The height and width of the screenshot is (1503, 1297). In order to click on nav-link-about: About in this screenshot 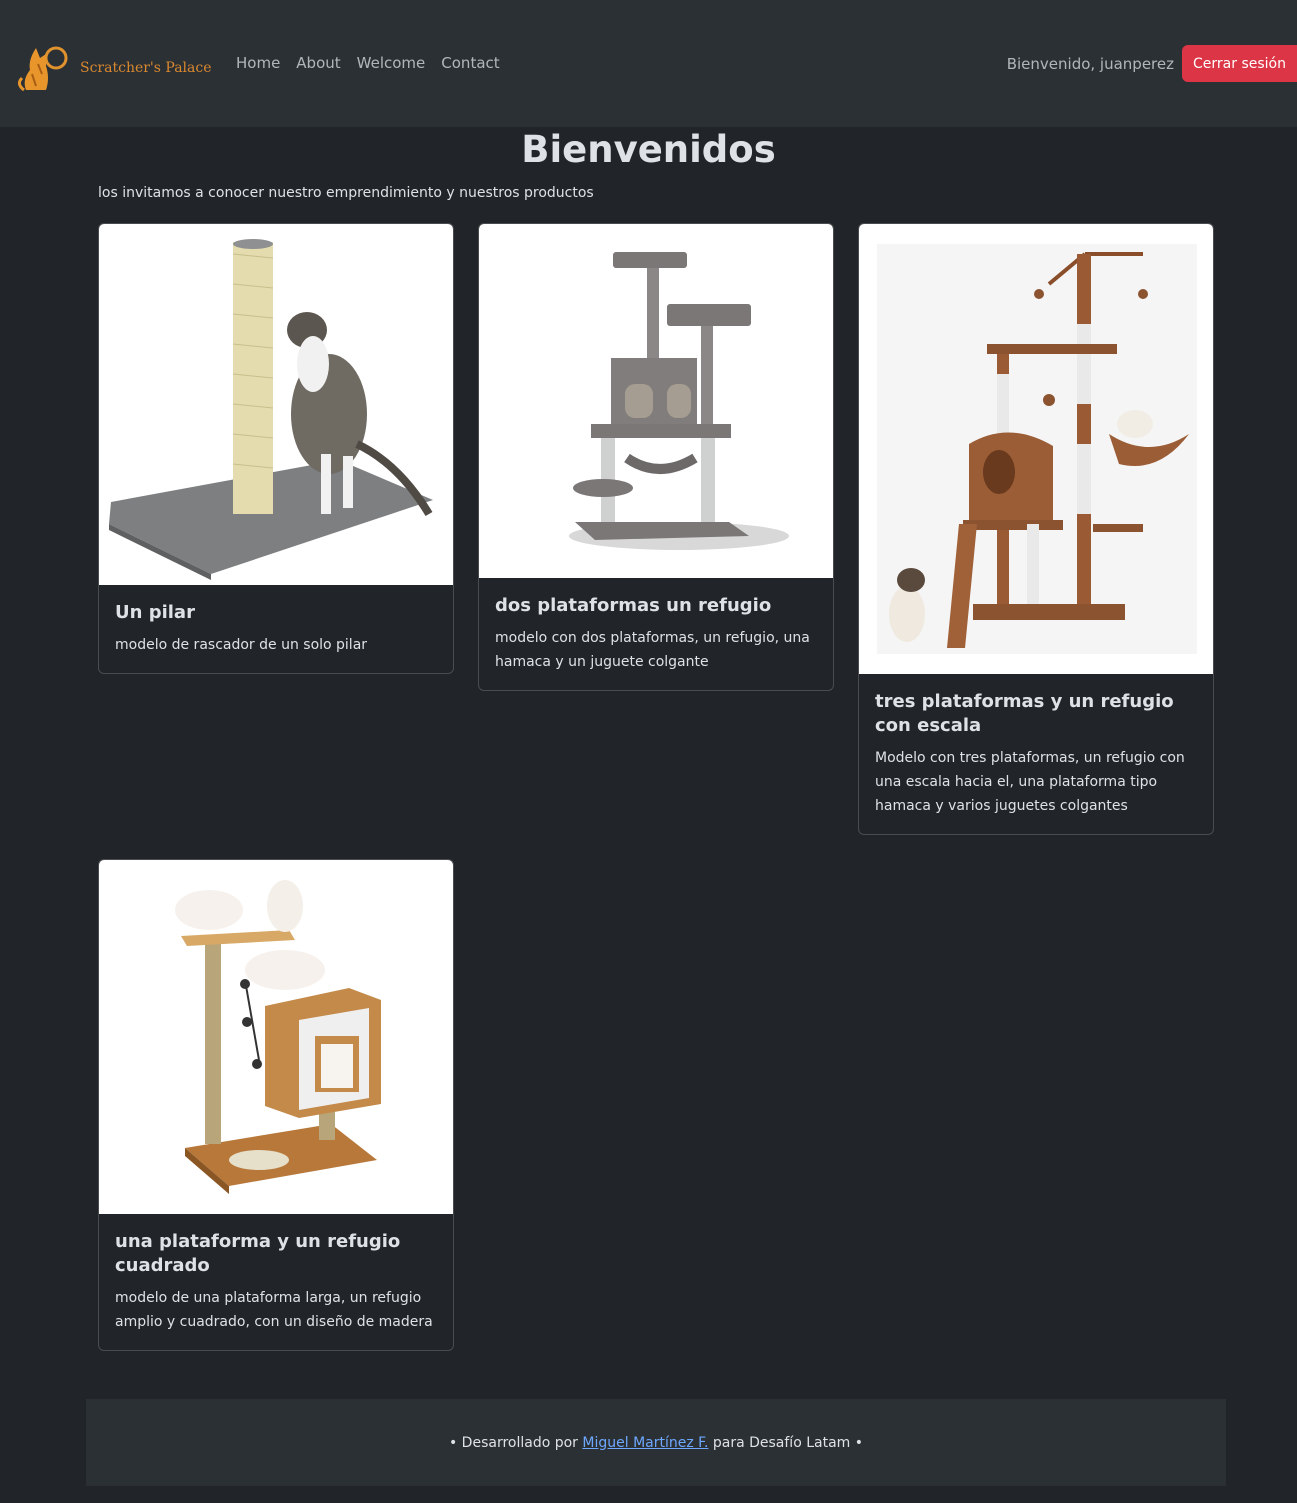, I will do `click(318, 63)`.